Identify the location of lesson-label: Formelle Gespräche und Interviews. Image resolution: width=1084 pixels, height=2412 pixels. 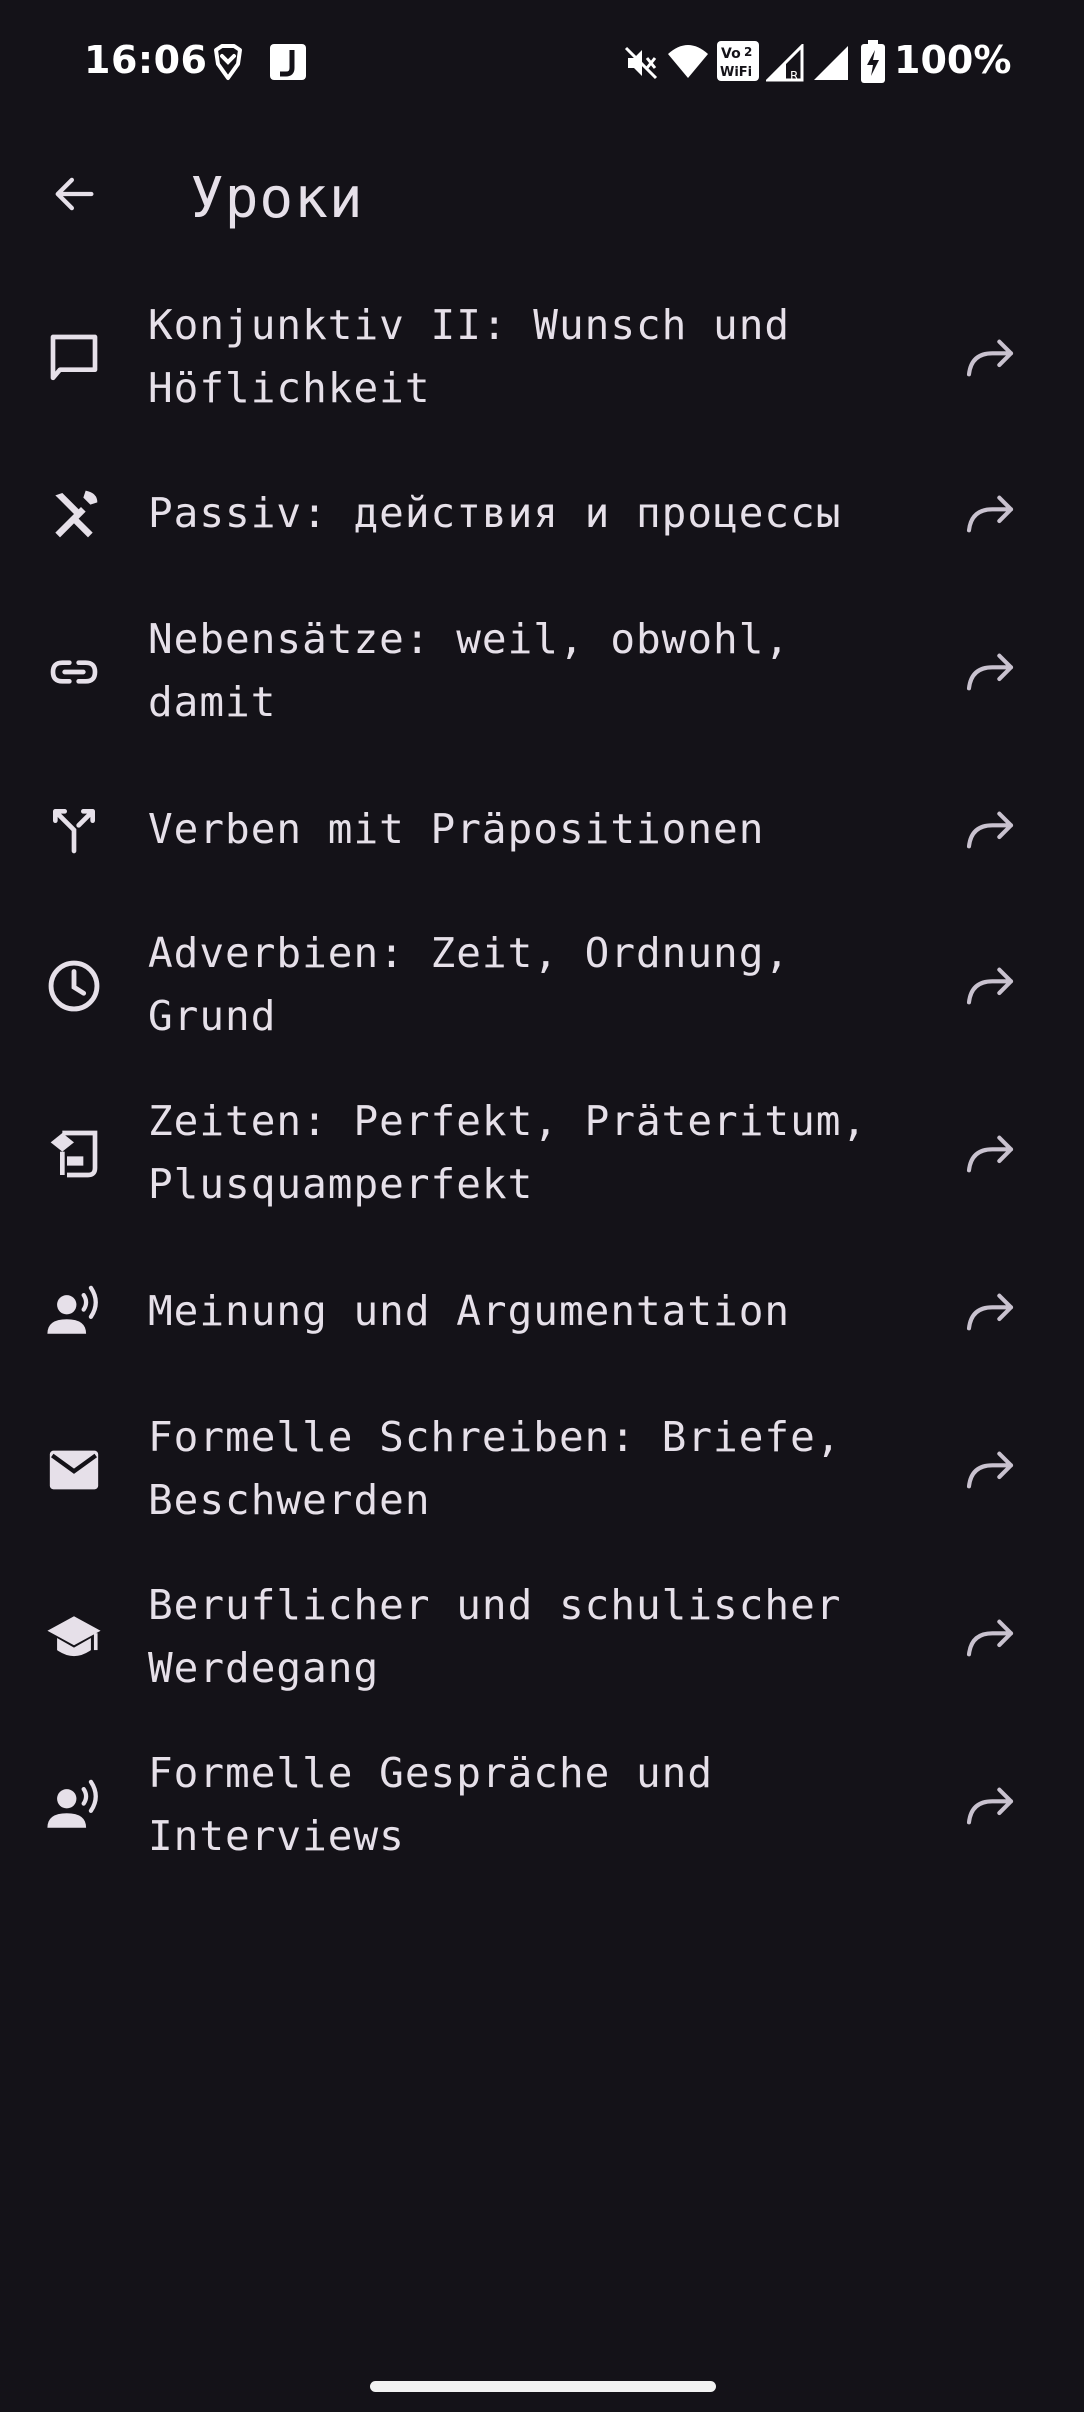
(431, 1804).